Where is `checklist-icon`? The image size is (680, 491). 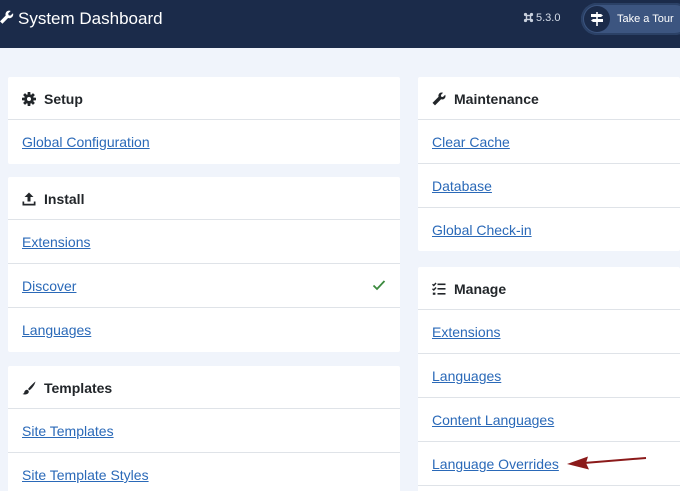 checklist-icon is located at coordinates (439, 288).